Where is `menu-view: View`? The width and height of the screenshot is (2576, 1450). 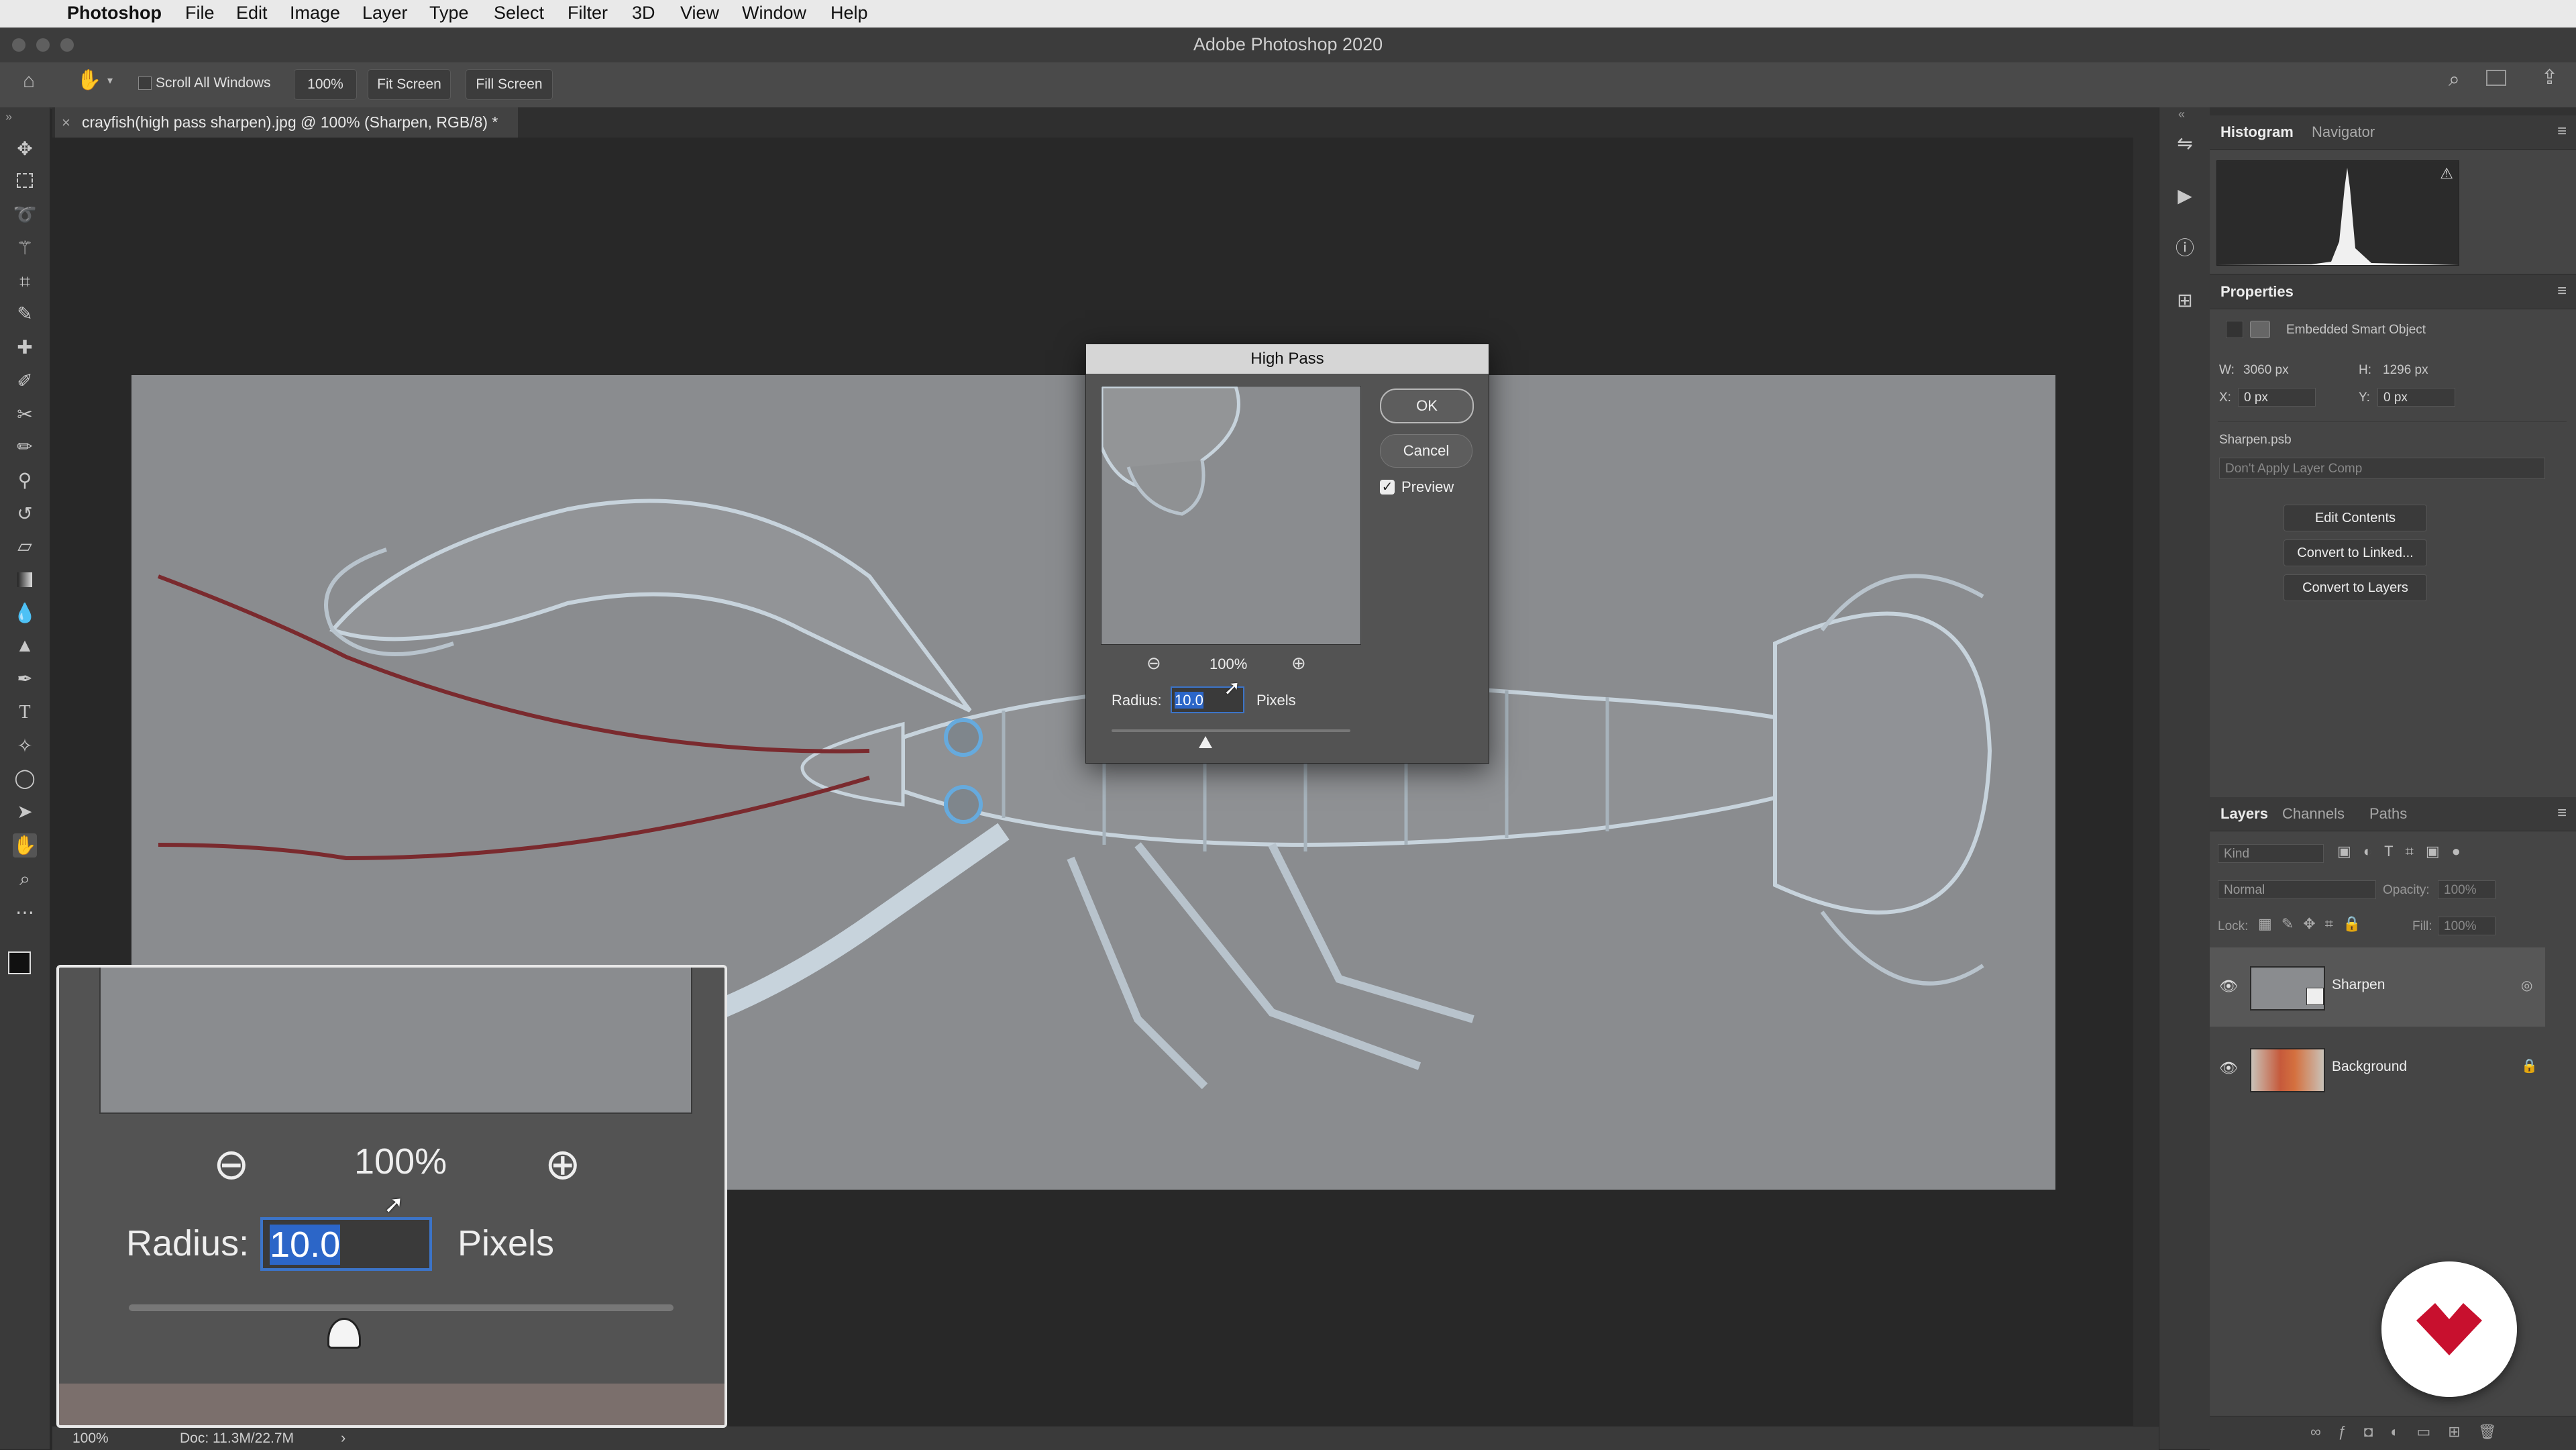 menu-view: View is located at coordinates (699, 13).